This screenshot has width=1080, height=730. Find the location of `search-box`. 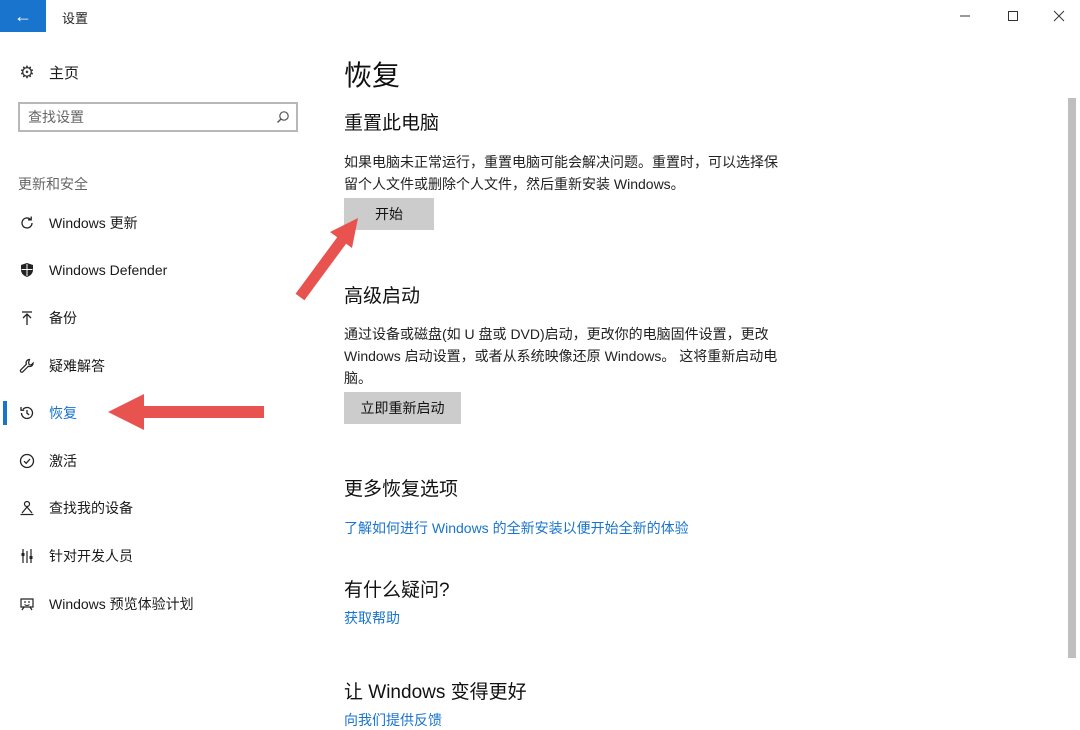

search-box is located at coordinates (158, 117).